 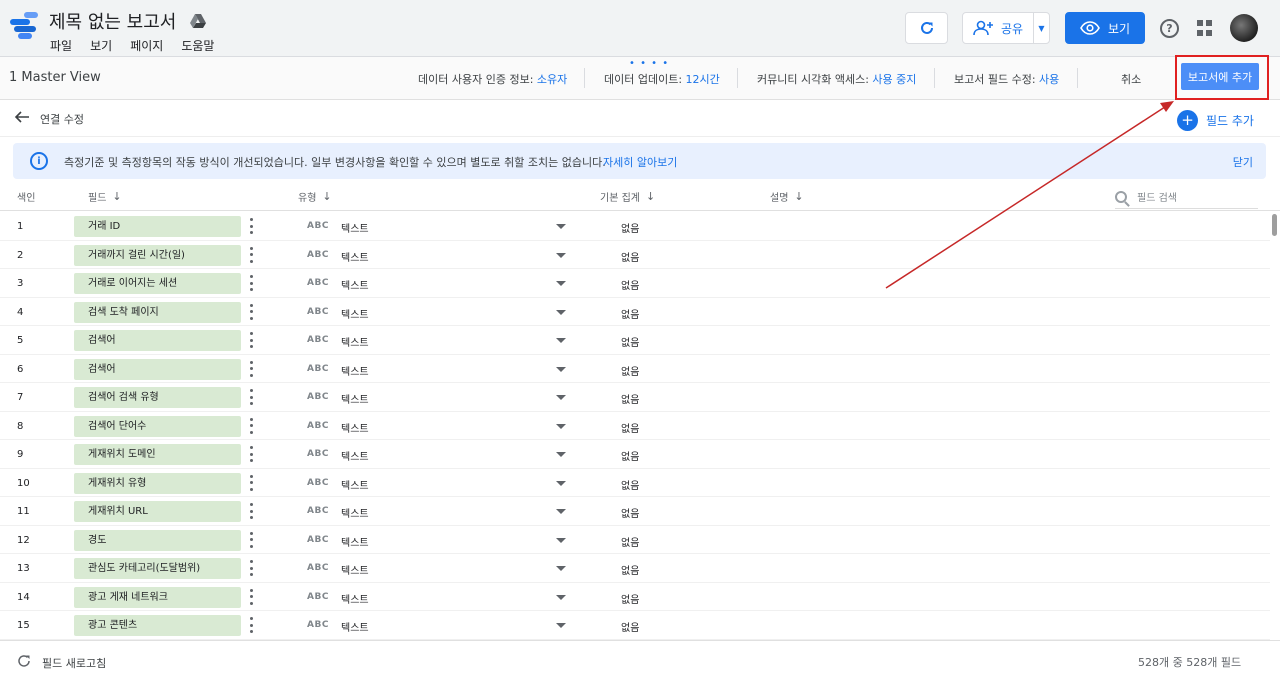 I want to click on header-type: 유형 ↓, so click(x=315, y=196).